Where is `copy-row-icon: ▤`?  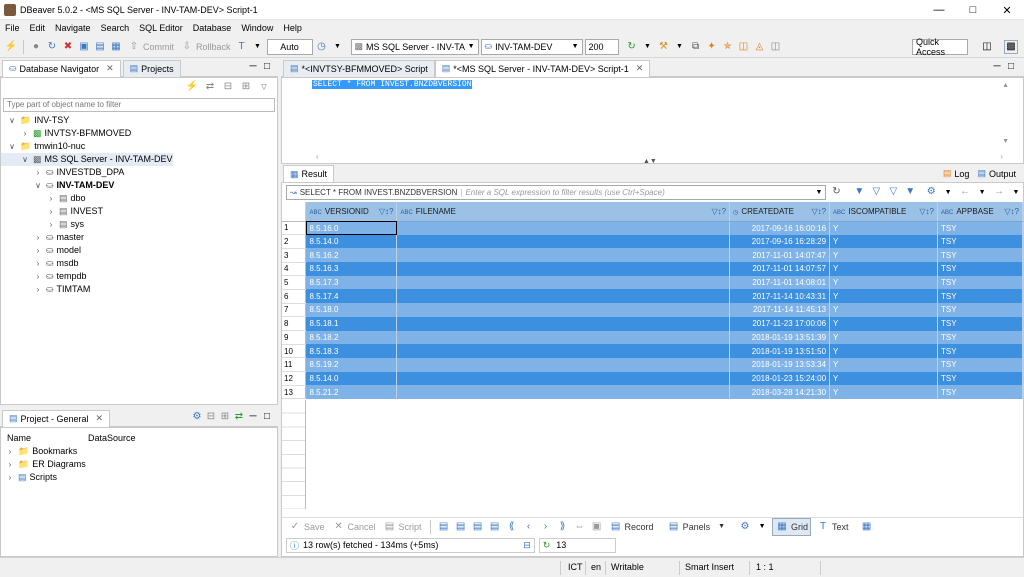
copy-row-icon: ▤ is located at coordinates (478, 527).